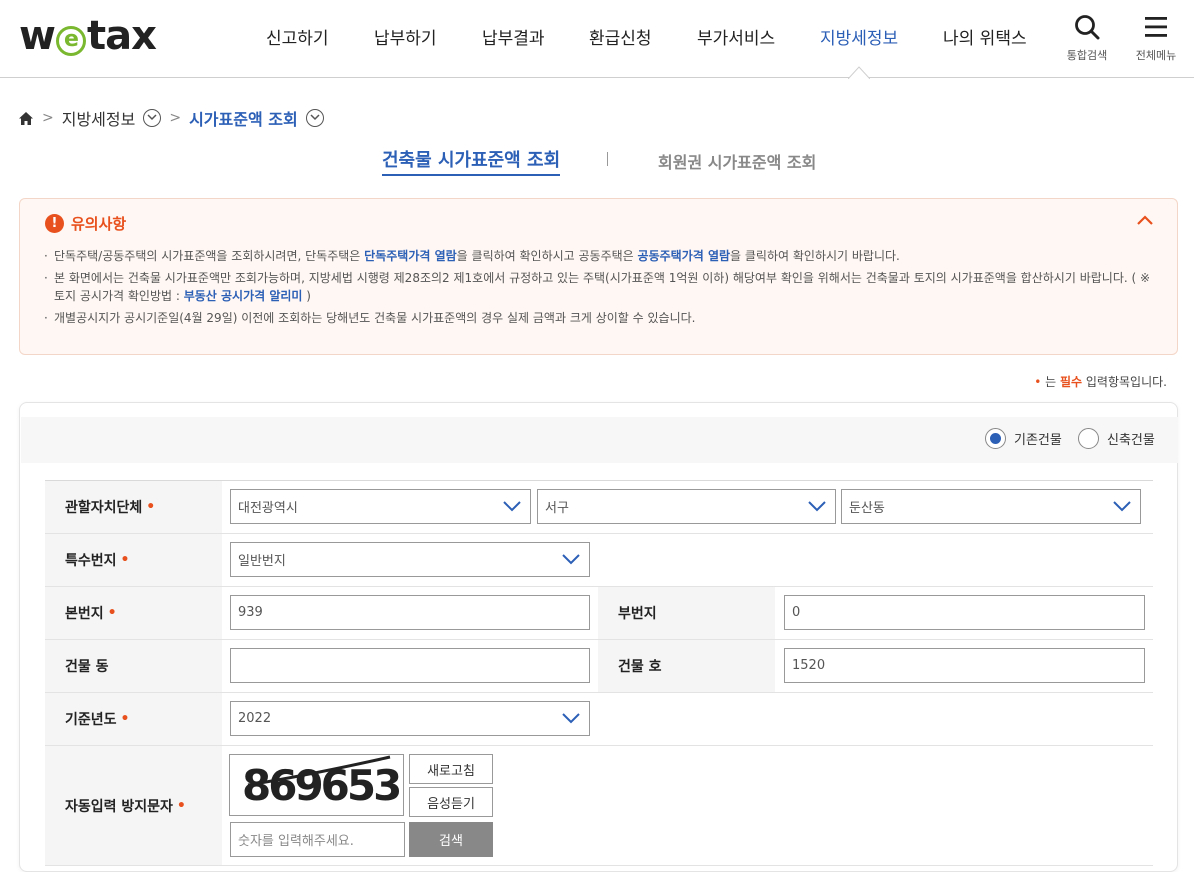 Image resolution: width=1194 pixels, height=872 pixels. What do you see at coordinates (964, 665) in the screenshot?
I see `building-ho-input: 1520` at bounding box center [964, 665].